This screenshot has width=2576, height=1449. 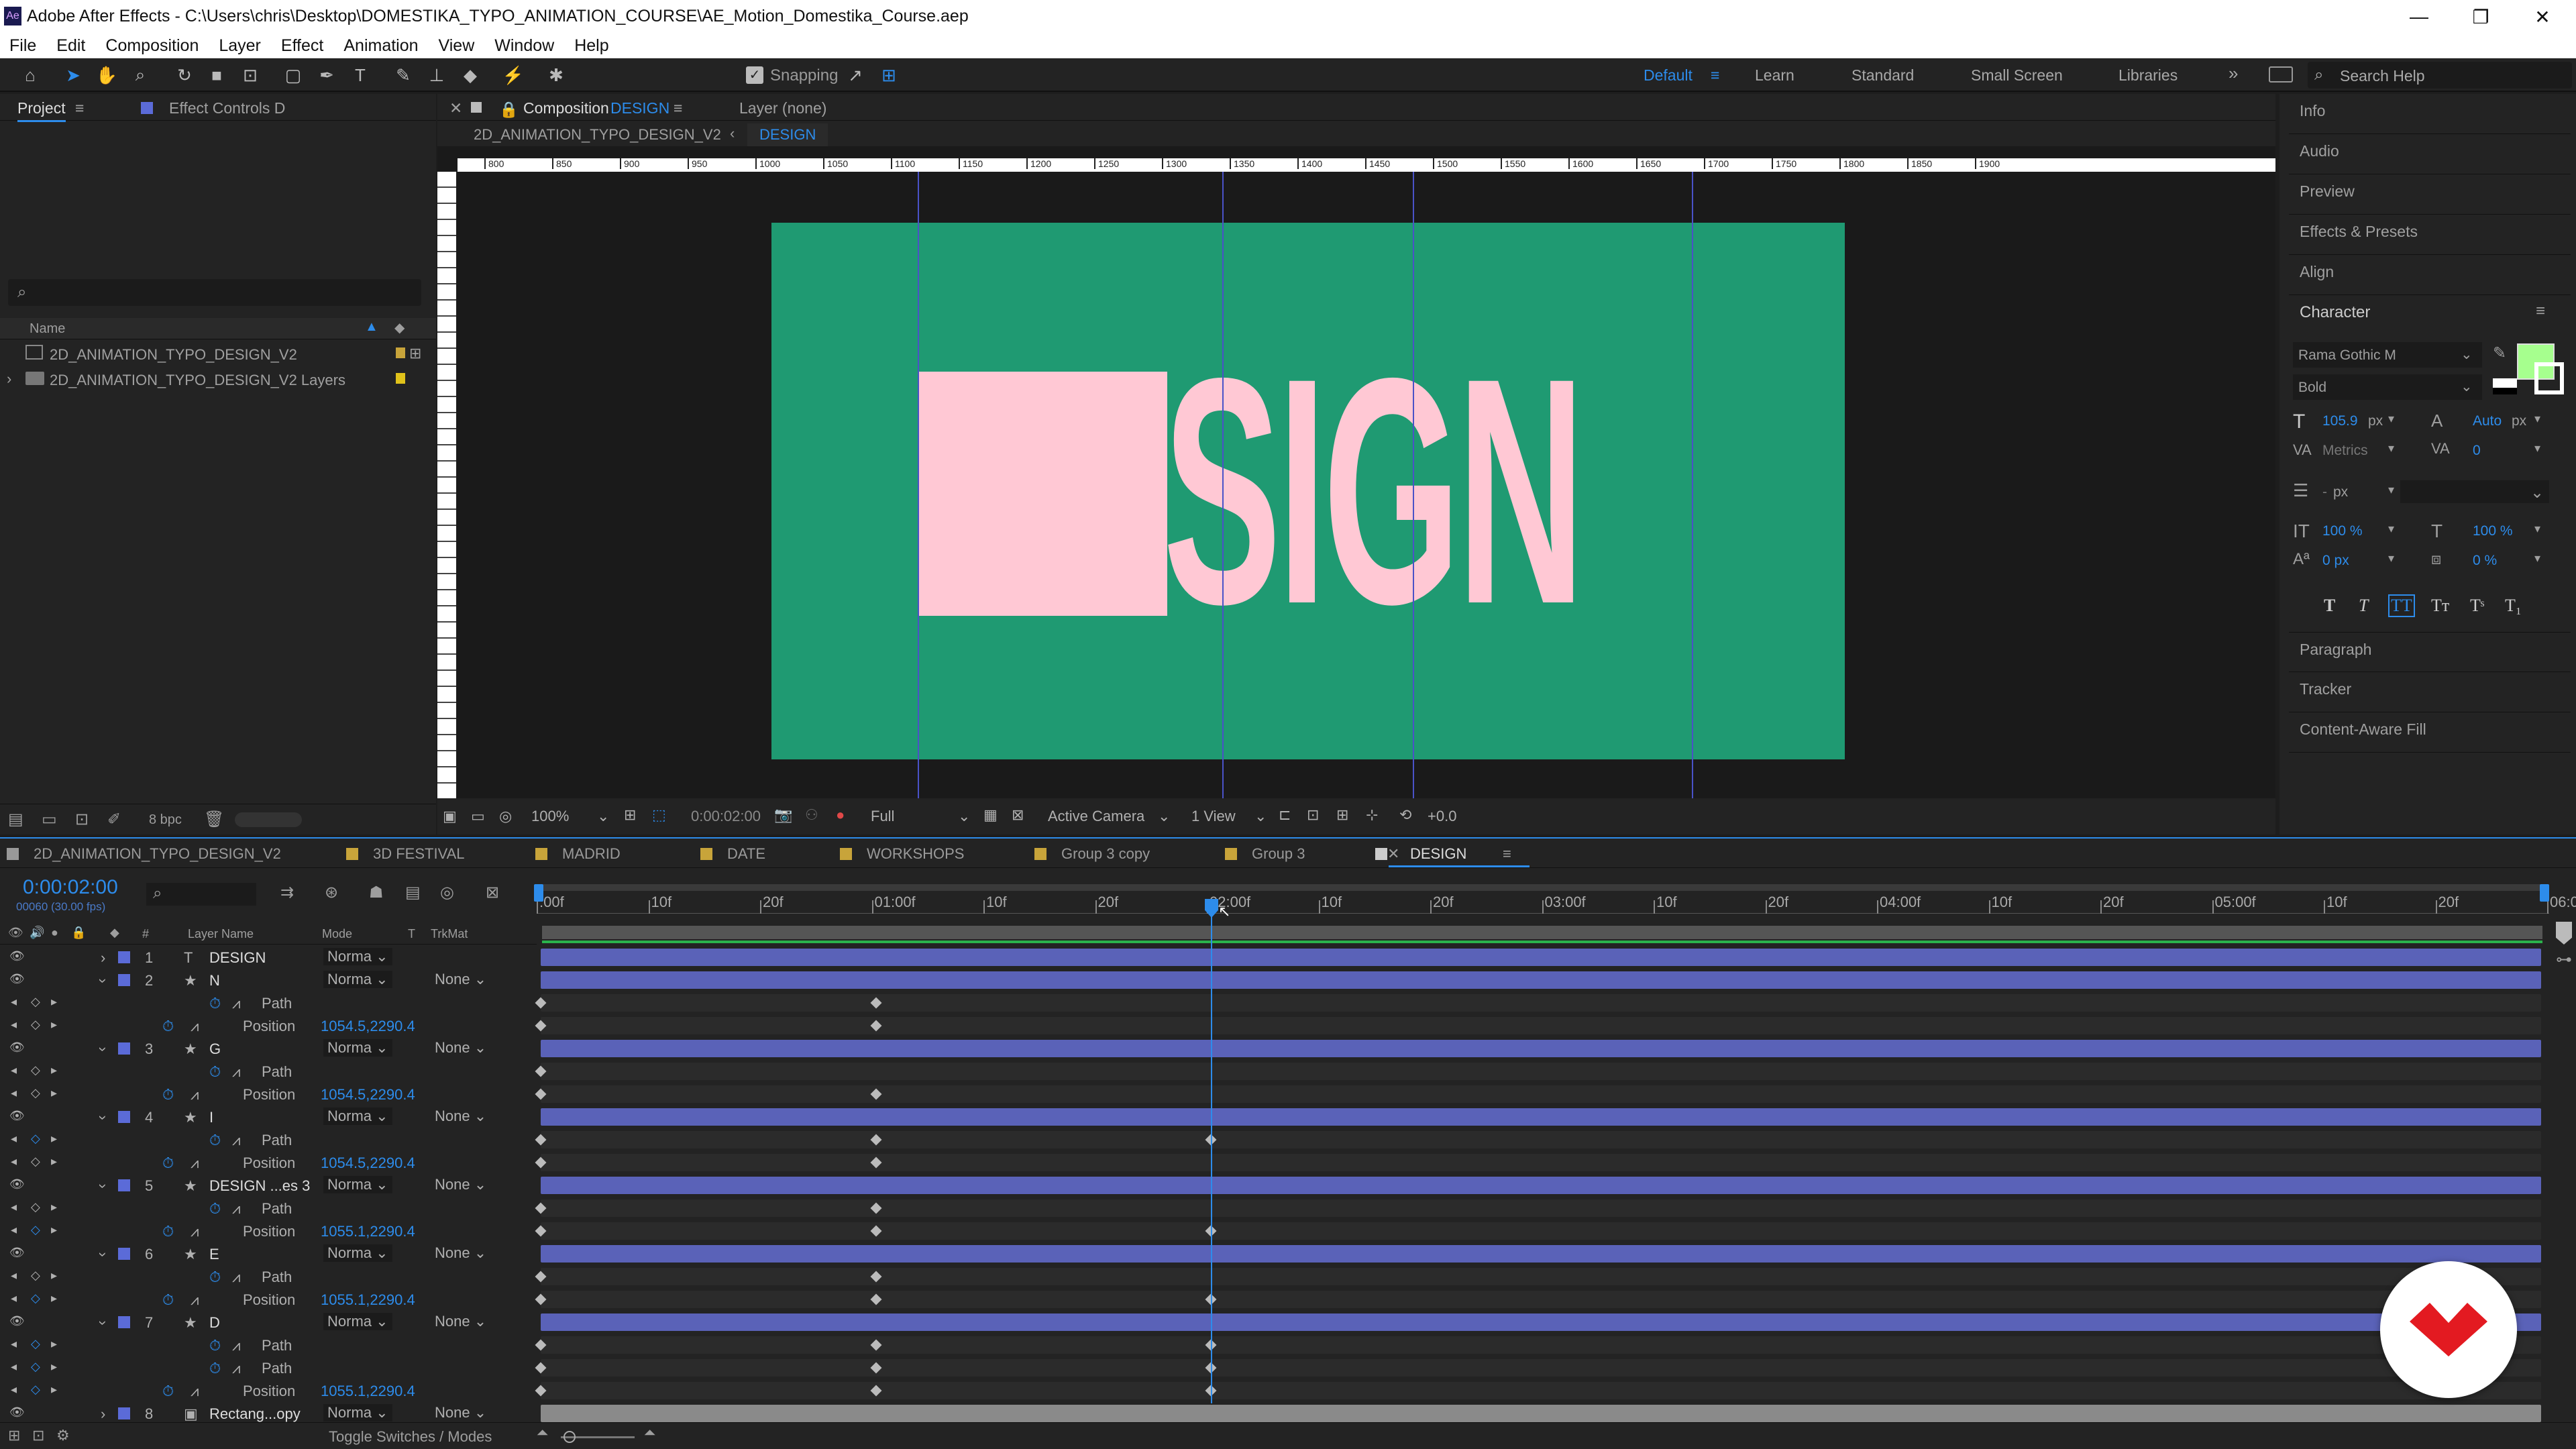 What do you see at coordinates (2345, 451) in the screenshot?
I see `kerning-value: Metrics` at bounding box center [2345, 451].